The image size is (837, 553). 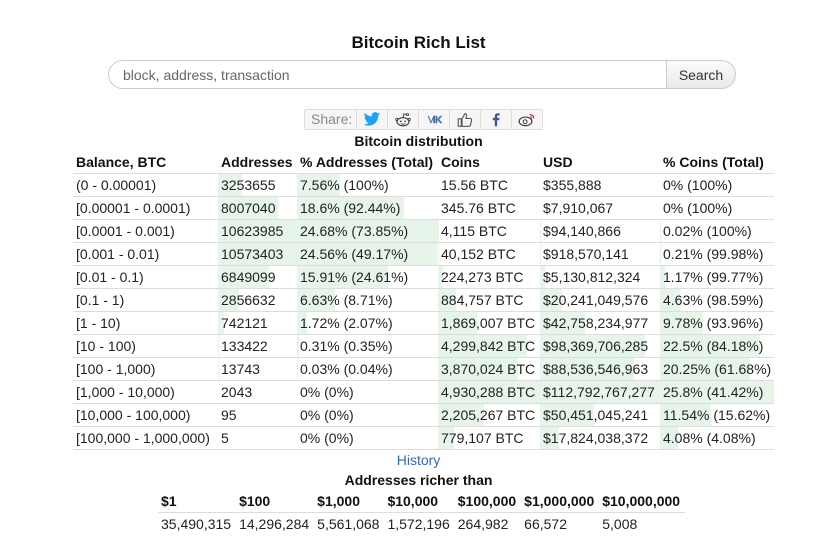 I want to click on cell-pct-addresses: 0.03% (0.04%), so click(x=367, y=369).